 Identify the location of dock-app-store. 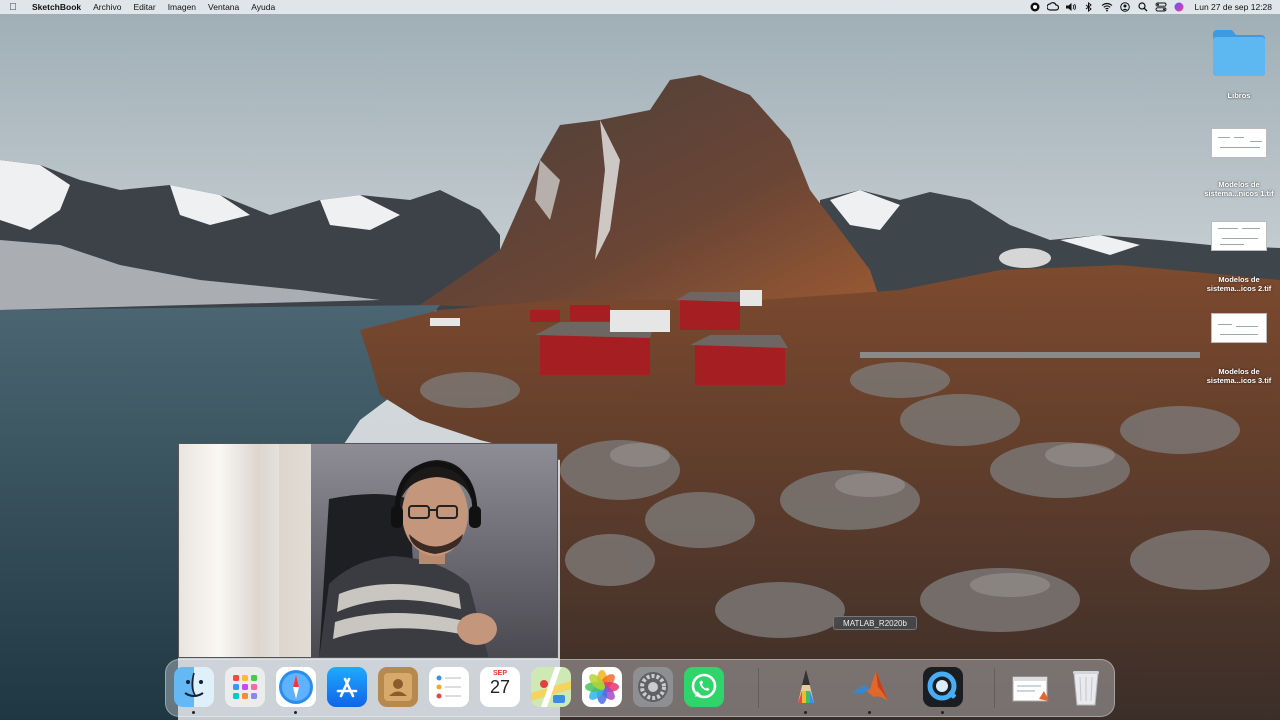
(347, 687).